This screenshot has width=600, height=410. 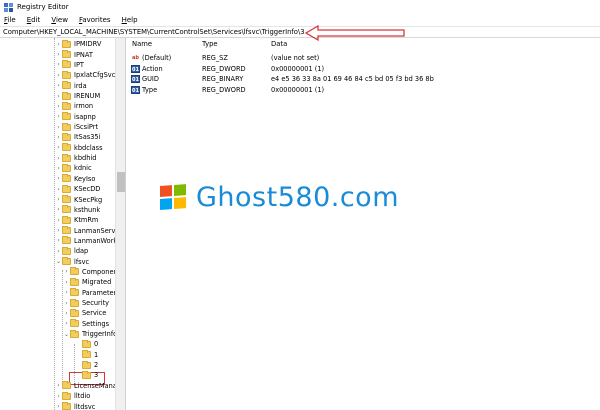 I want to click on tree-item: › Componen, so click(x=90, y=272).